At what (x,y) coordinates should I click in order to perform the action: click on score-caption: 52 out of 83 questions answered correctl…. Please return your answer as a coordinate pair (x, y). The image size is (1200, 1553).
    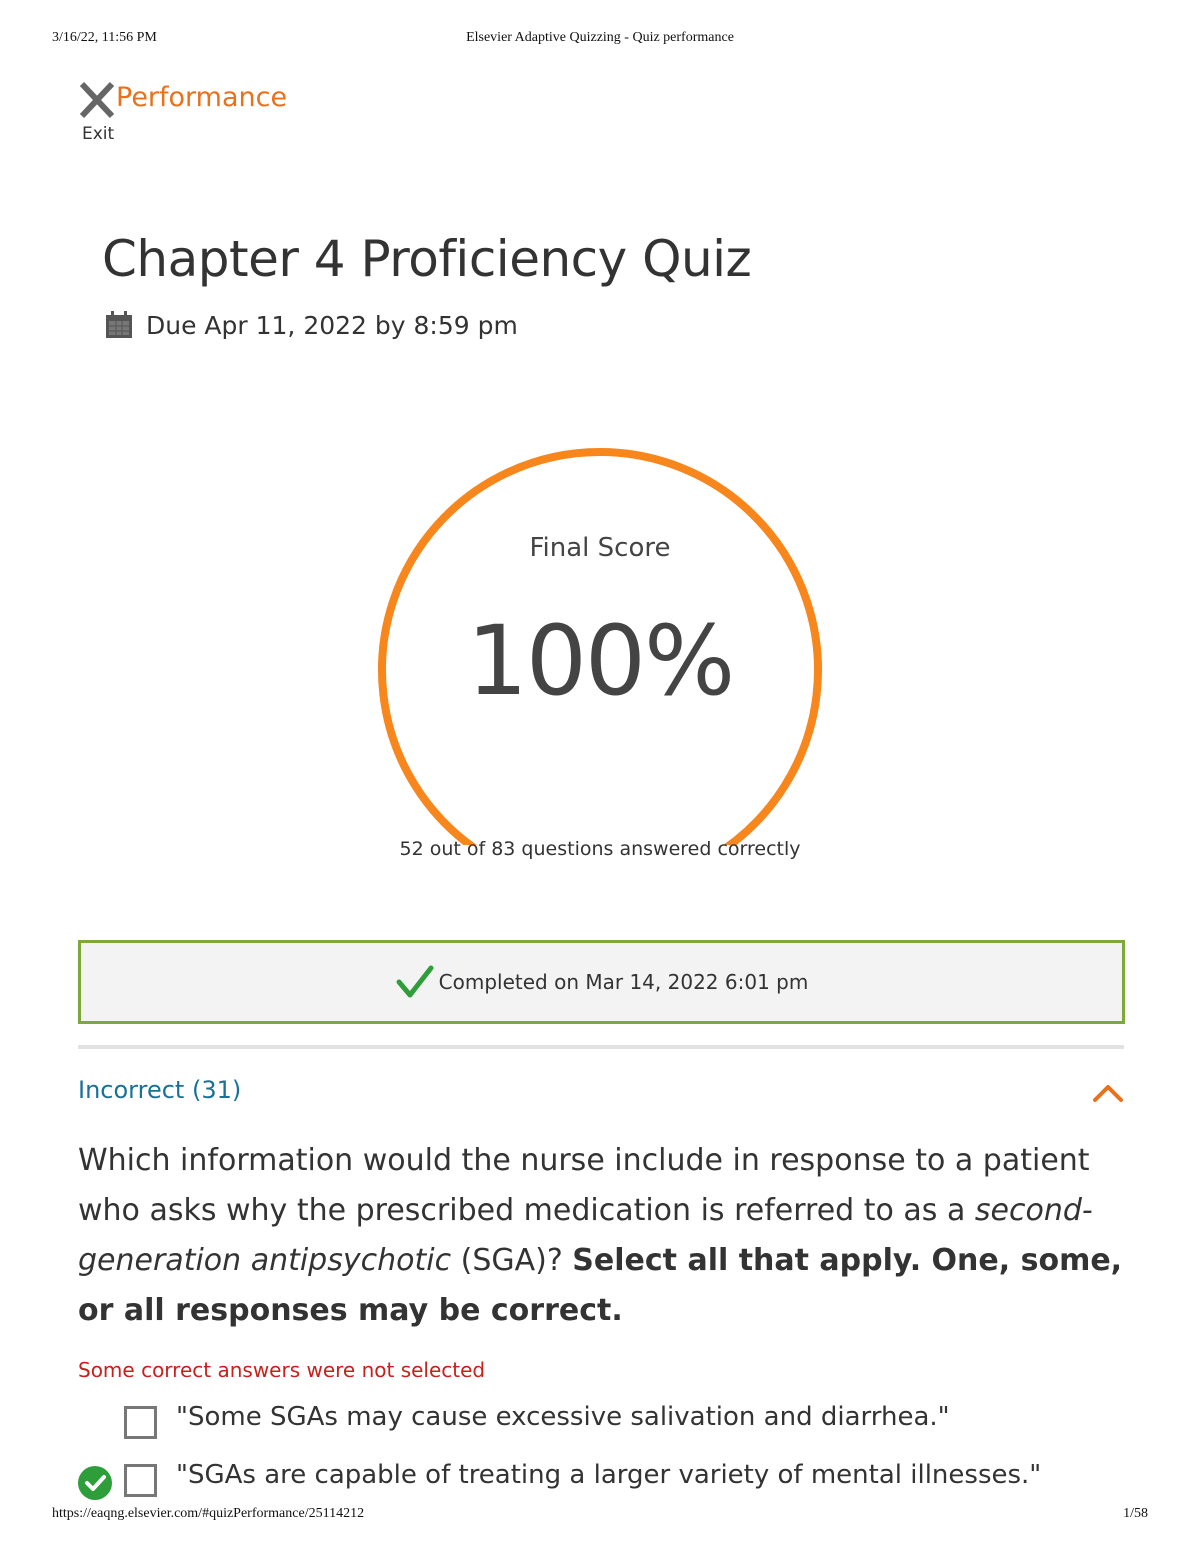
    Looking at the image, I should click on (600, 849).